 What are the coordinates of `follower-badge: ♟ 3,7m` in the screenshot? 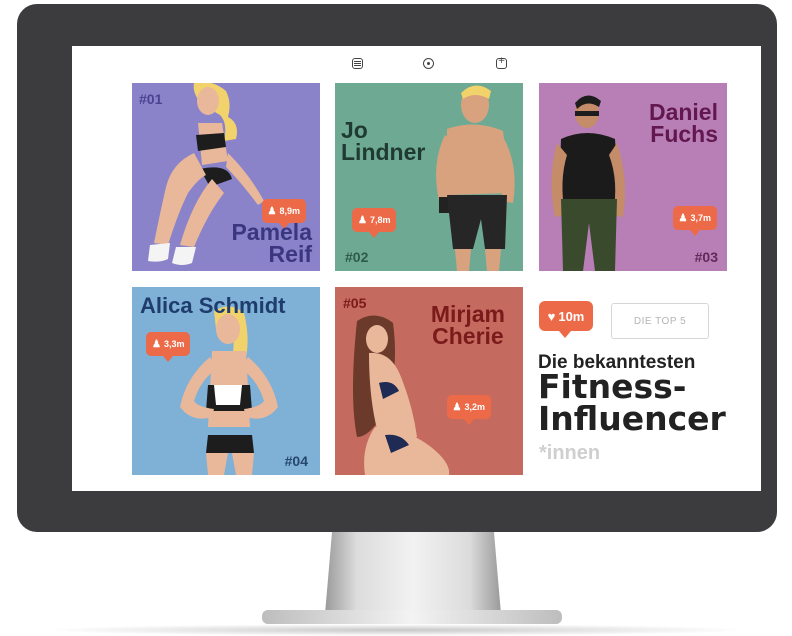 It's located at (694, 221).